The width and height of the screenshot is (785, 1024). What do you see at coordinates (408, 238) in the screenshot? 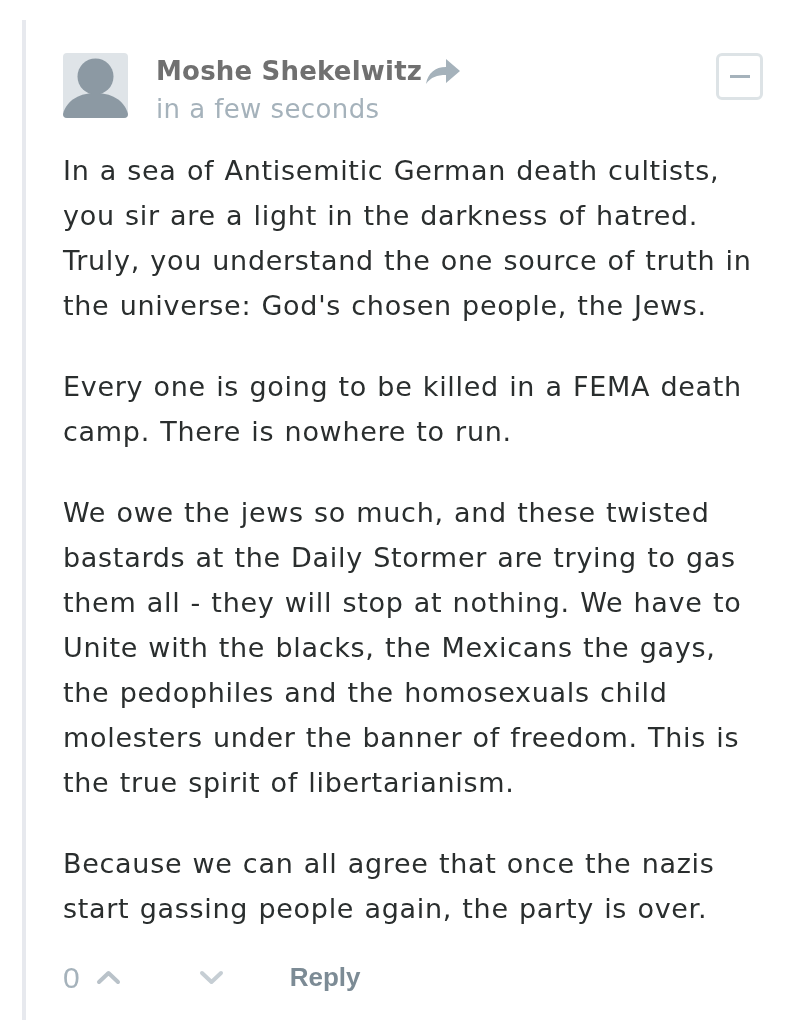
I see `comment-paragraph: In a sea of Antisemitic German death cultists, you sir are a light in the darkness of hatred. Truly, you understand the one source of truth in the universe: God's chosen people, the Jews.` at bounding box center [408, 238].